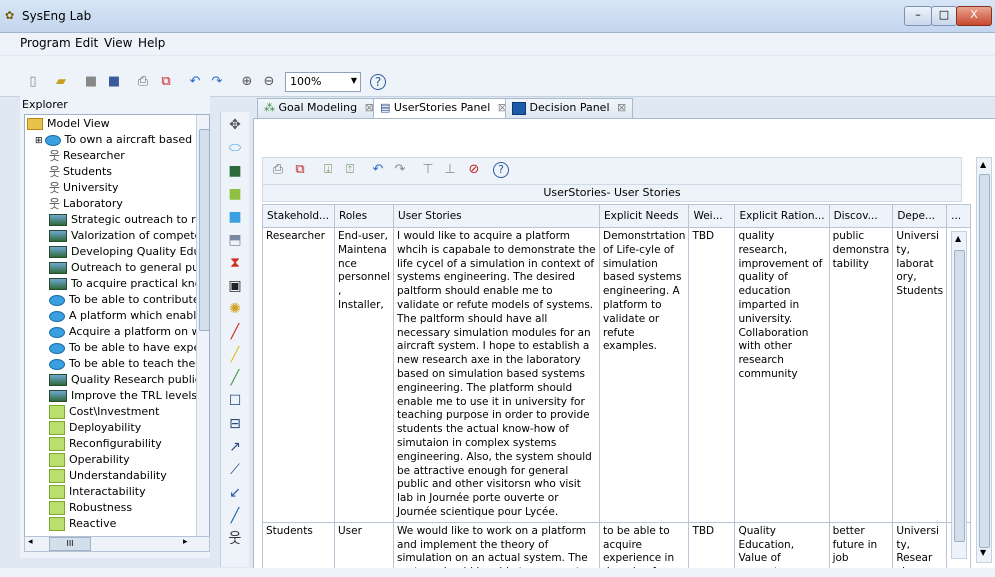  Describe the element at coordinates (82, 524) in the screenshot. I see `tree-item: Reactive` at that location.